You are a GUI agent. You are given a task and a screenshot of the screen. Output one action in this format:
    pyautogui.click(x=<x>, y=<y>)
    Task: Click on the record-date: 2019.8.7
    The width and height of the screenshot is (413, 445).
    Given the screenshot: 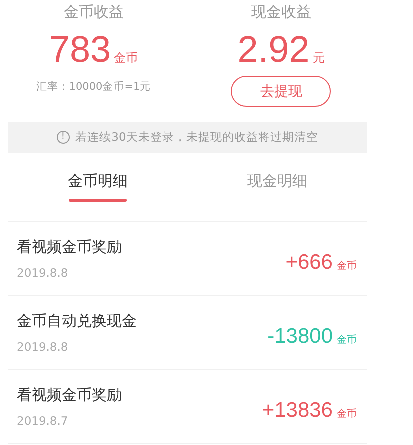 What is the action you would take?
    pyautogui.click(x=43, y=421)
    